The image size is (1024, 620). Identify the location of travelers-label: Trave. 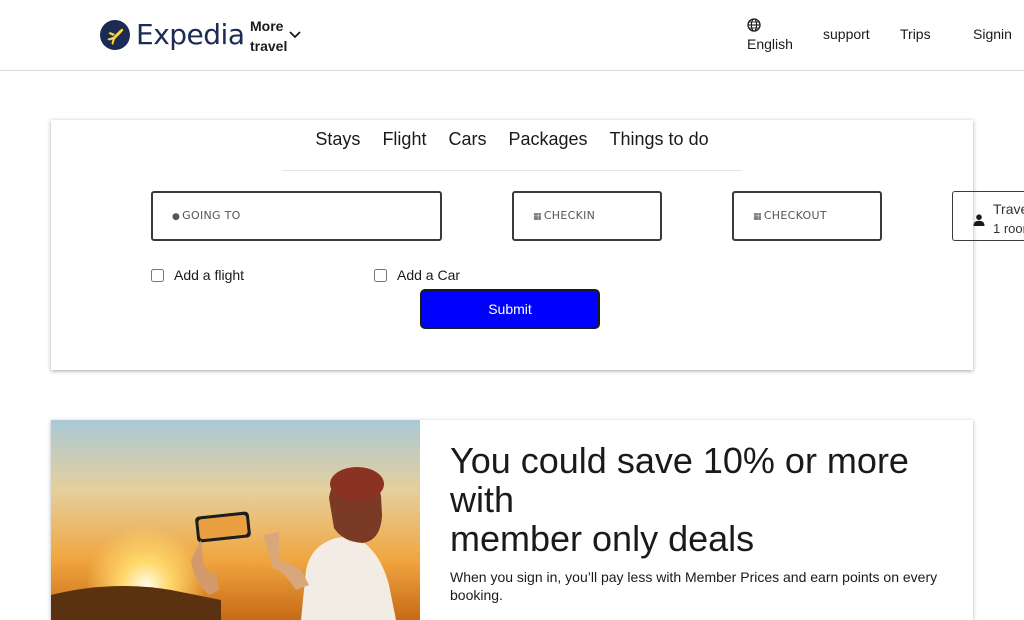
(1008, 209).